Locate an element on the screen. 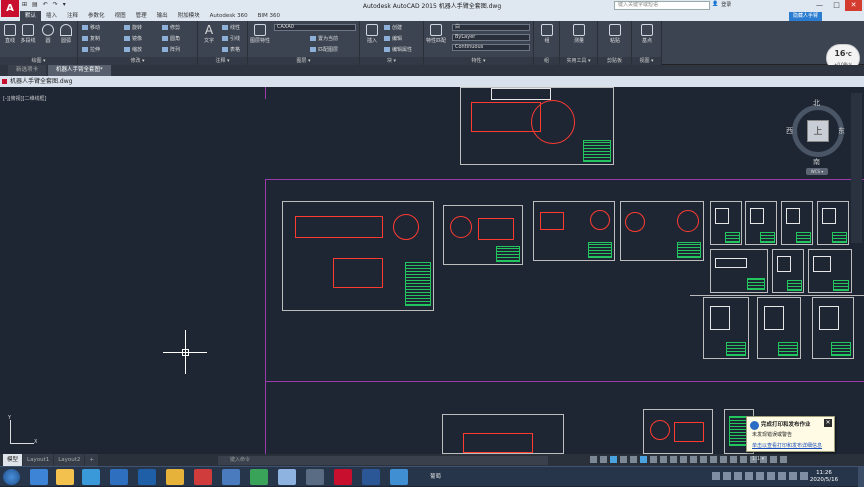  tab-addins: 附加模块 is located at coordinates (189, 16).